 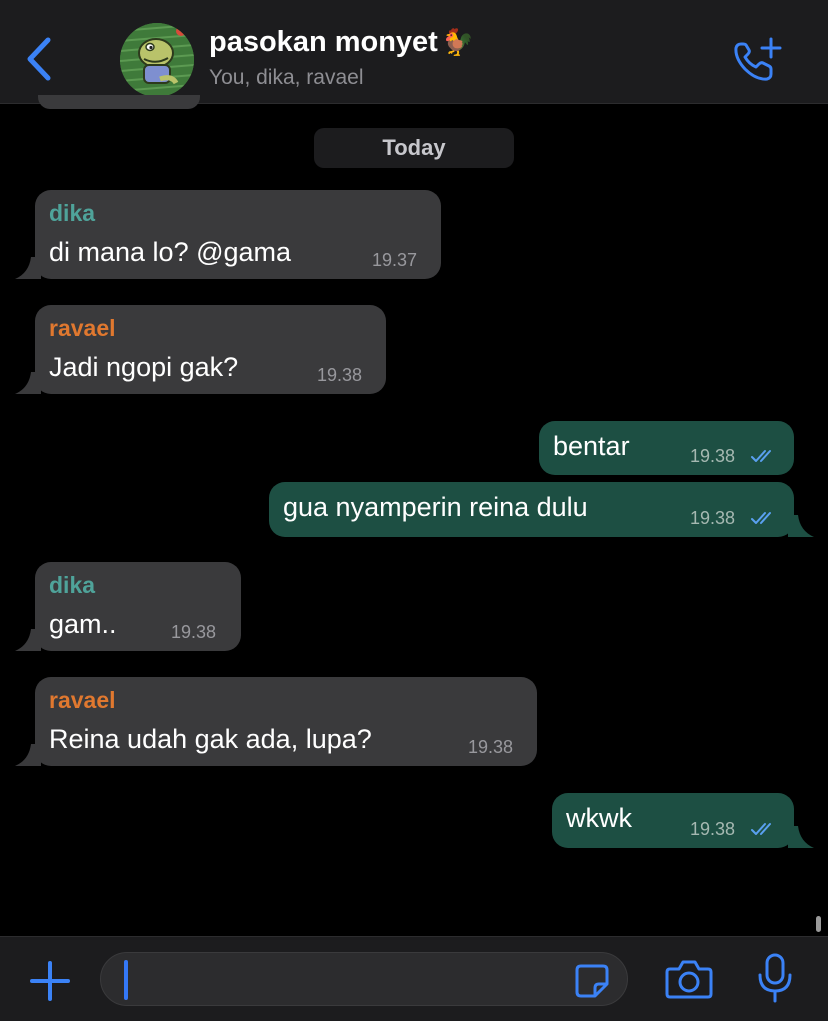 What do you see at coordinates (39, 59) in the screenshot?
I see `chevron-left-icon` at bounding box center [39, 59].